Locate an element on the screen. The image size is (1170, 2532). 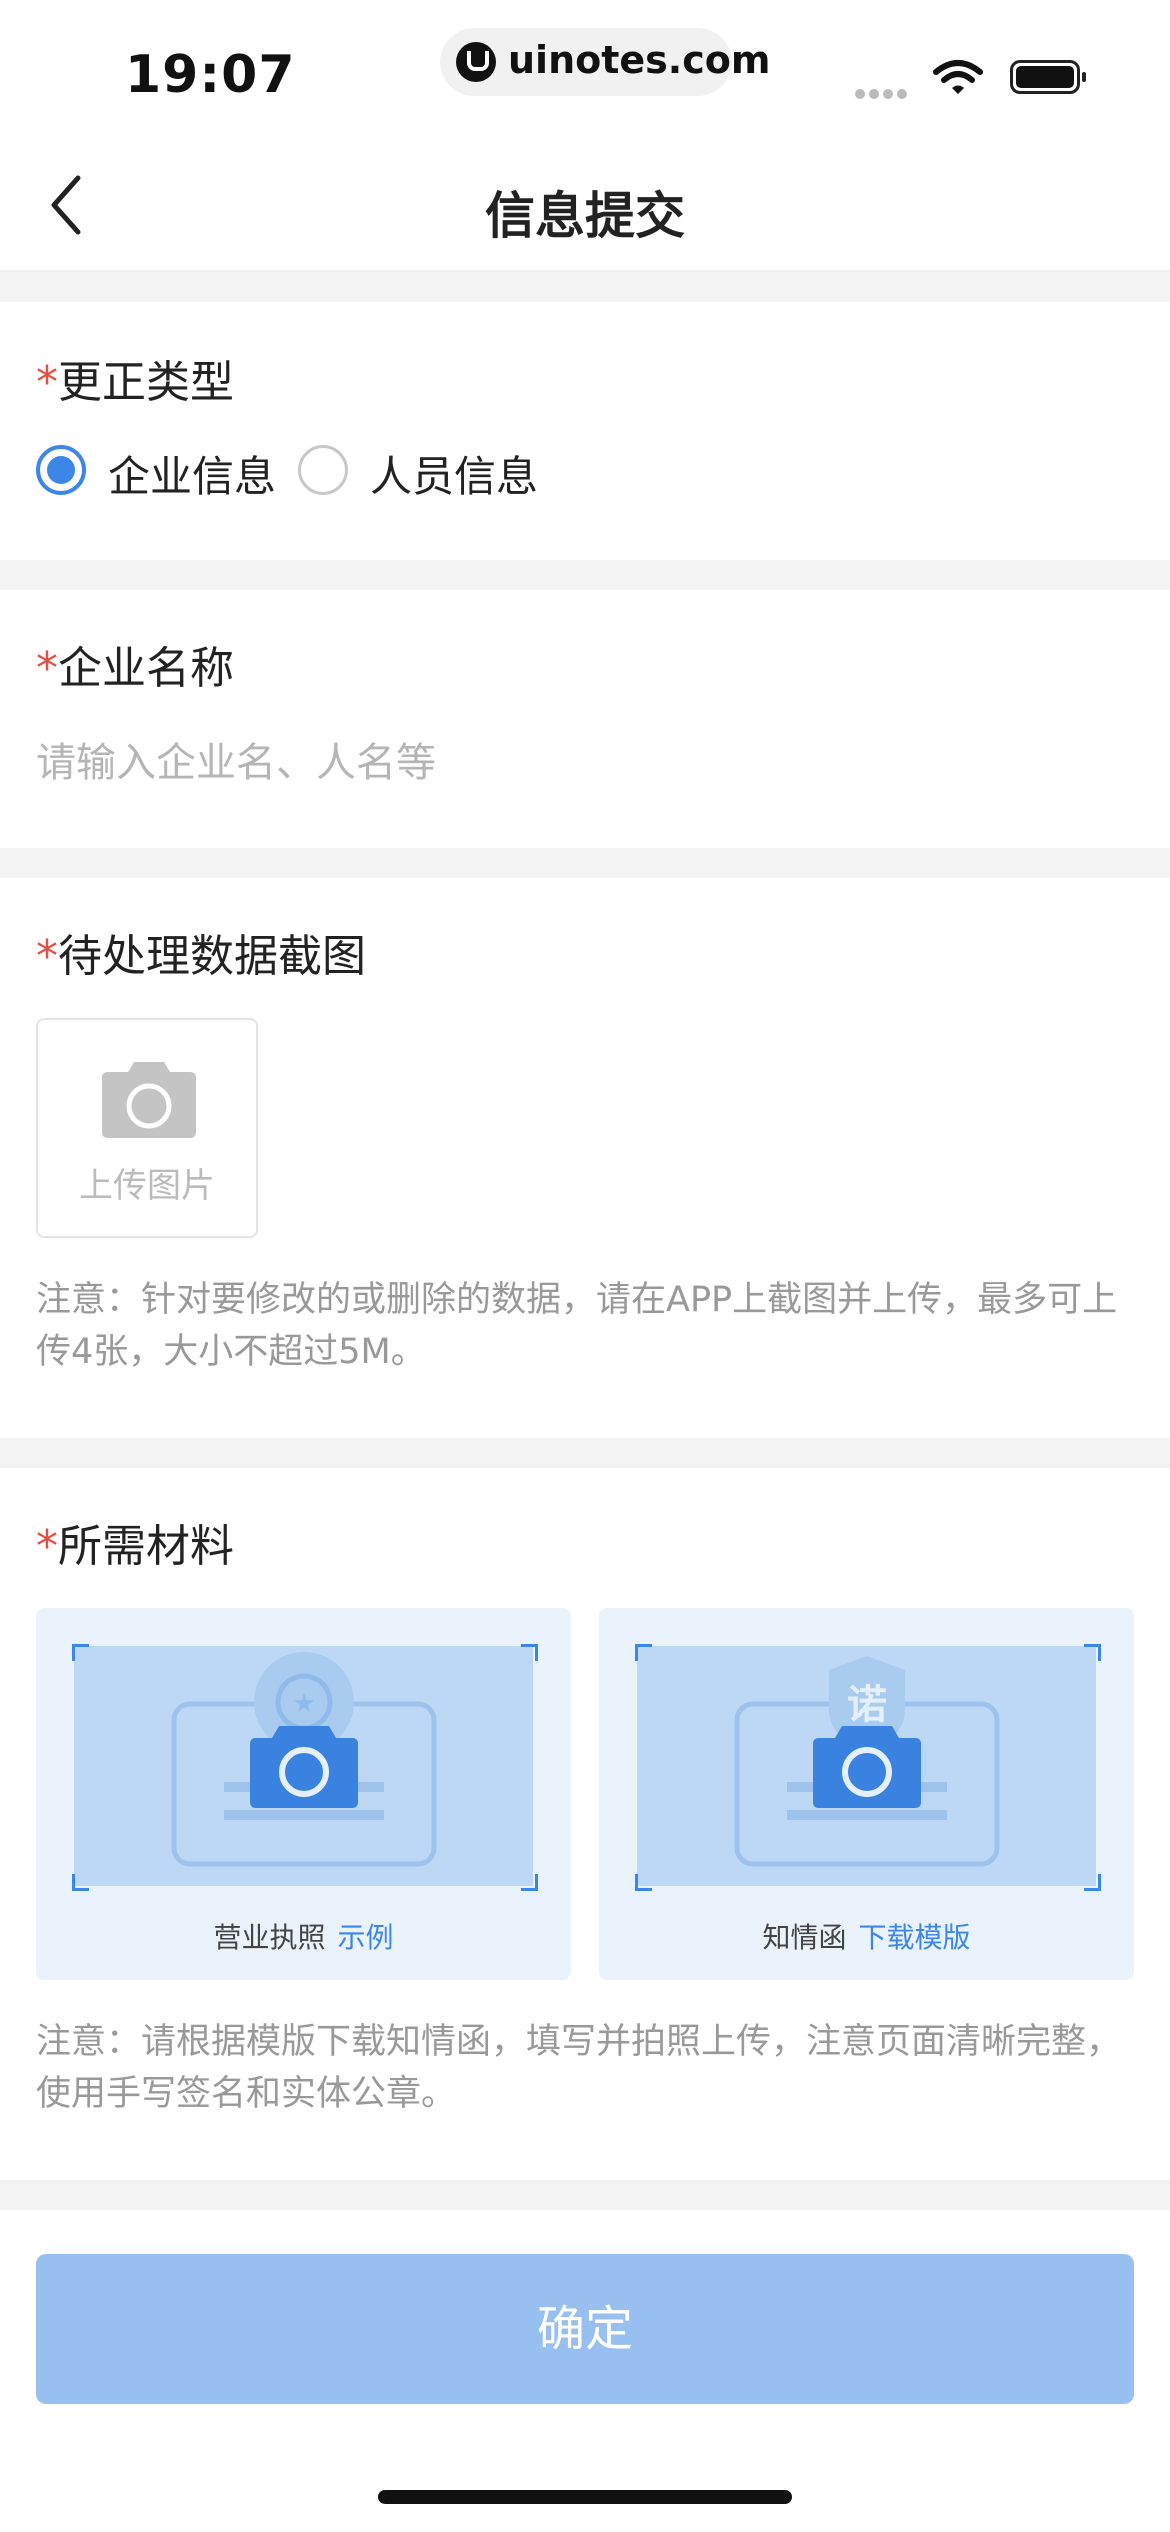
screenshot-label: *待处理数据截图 is located at coordinates (201, 952).